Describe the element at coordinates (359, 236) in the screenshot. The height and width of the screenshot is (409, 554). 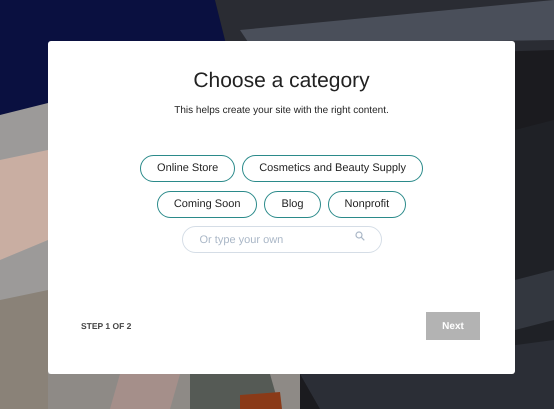
I see `search-icon` at that location.